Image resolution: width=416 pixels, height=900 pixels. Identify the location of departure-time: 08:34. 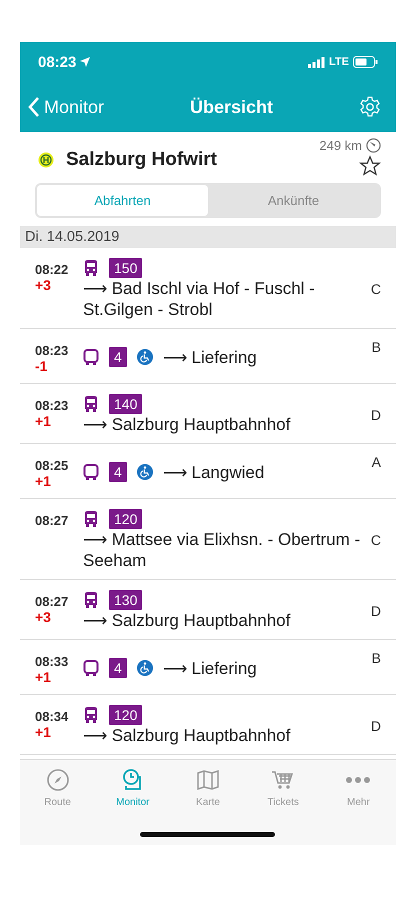
(52, 716).